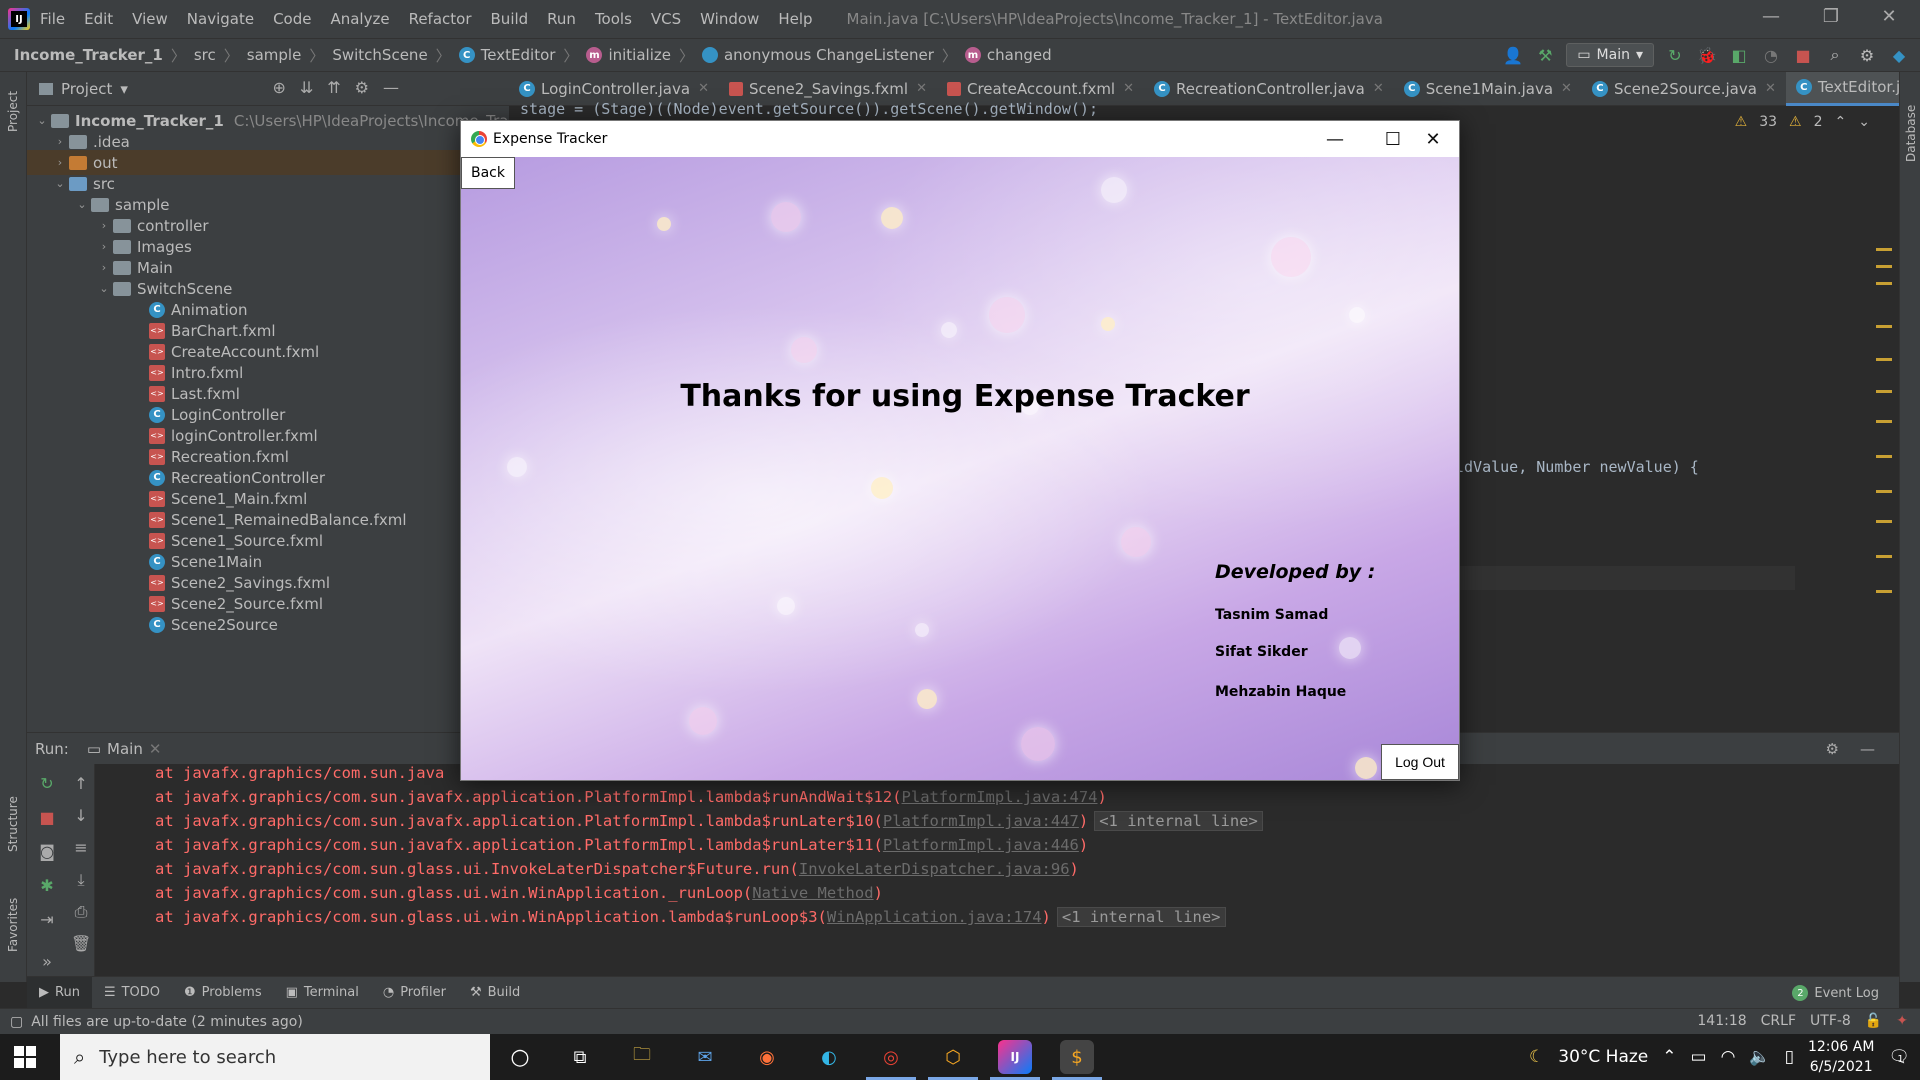  Describe the element at coordinates (642, 1057) in the screenshot. I see `file-explorer-icon: 🗀` at that location.